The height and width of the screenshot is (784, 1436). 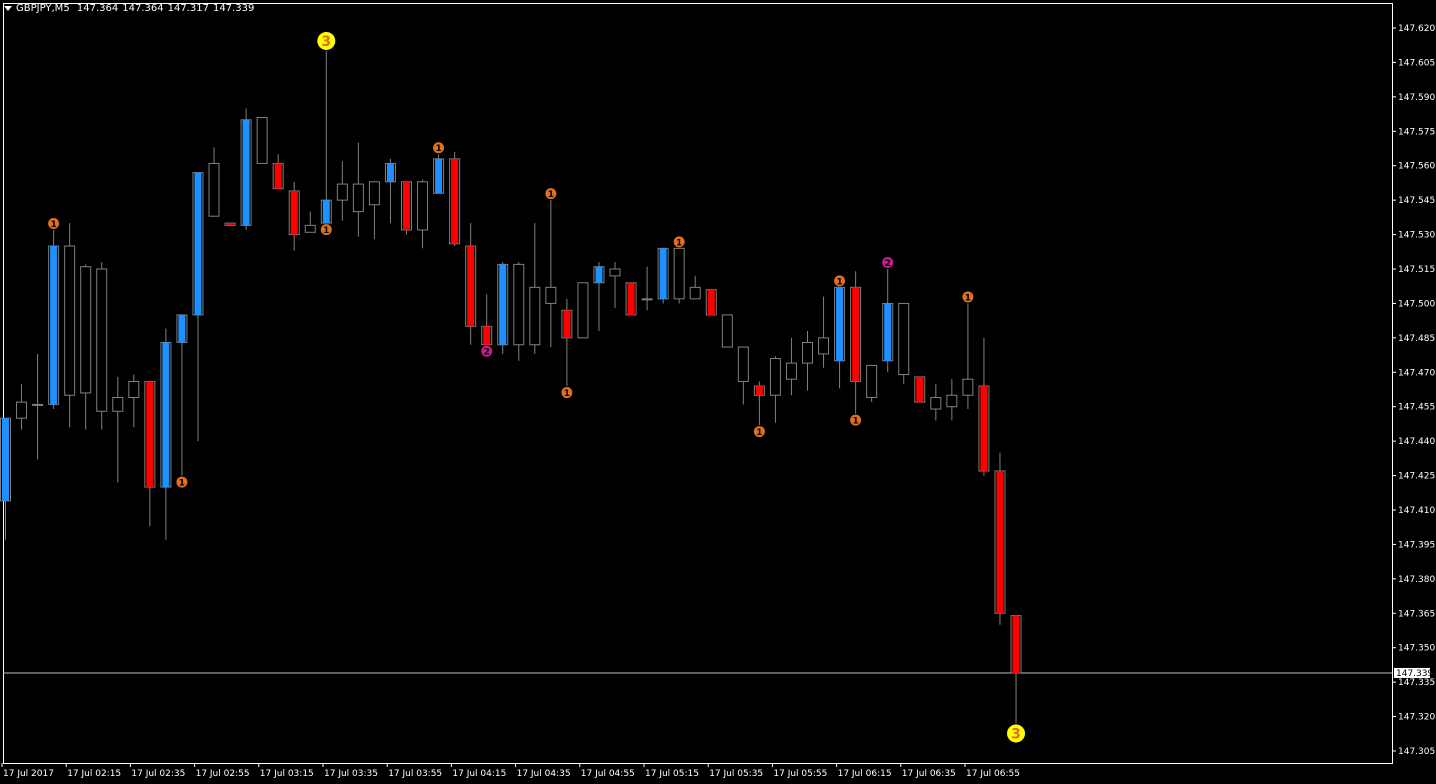 I want to click on y-tick-label: 147.380, so click(x=1416, y=580).